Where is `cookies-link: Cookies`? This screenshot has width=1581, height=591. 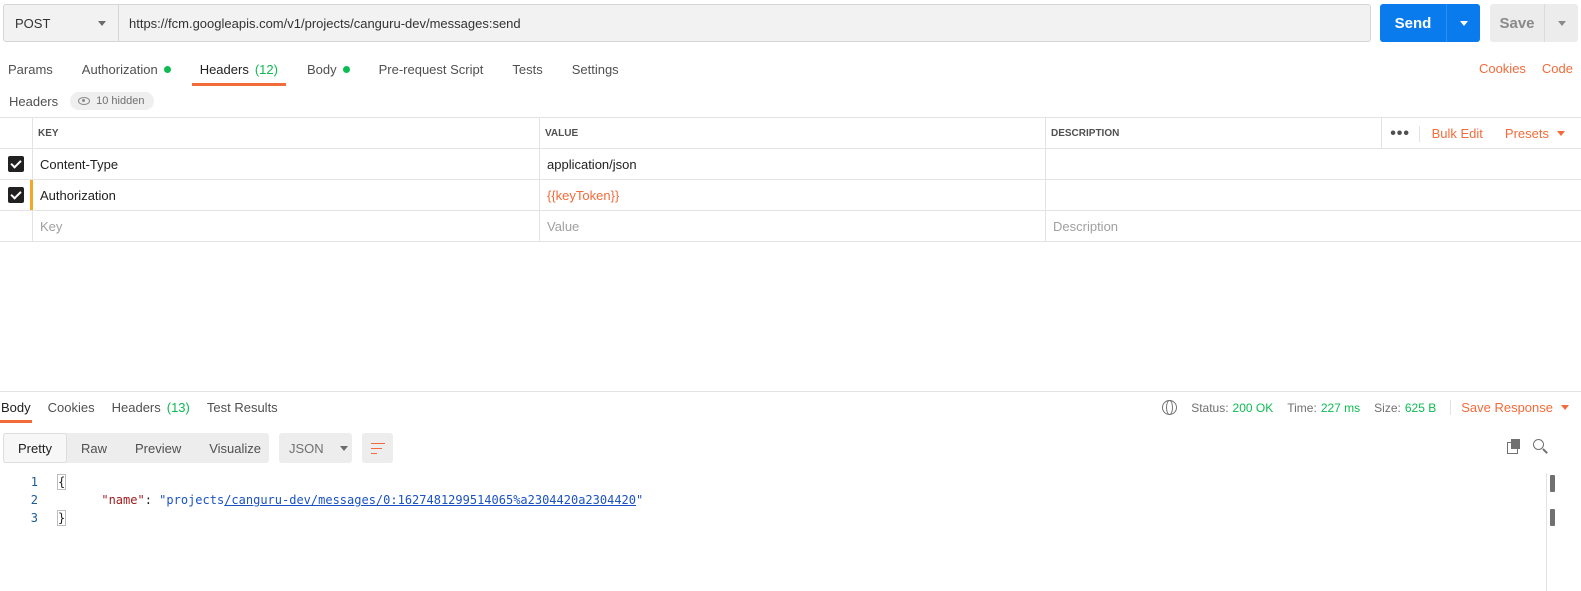
cookies-link: Cookies is located at coordinates (1502, 68).